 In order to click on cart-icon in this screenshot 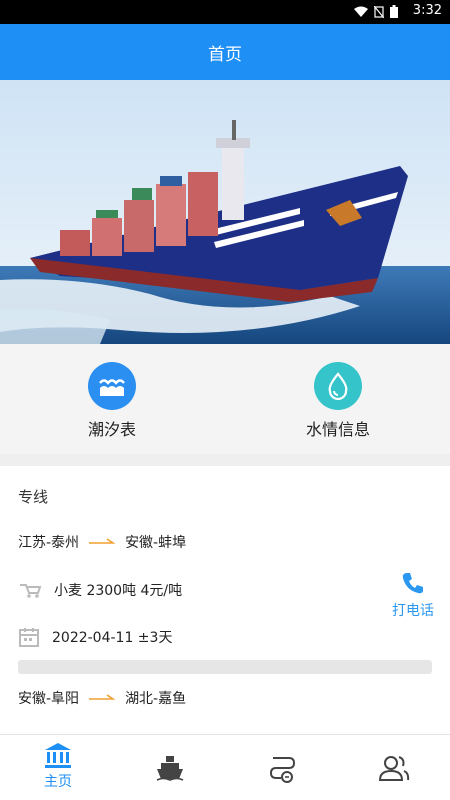, I will do `click(31, 591)`.